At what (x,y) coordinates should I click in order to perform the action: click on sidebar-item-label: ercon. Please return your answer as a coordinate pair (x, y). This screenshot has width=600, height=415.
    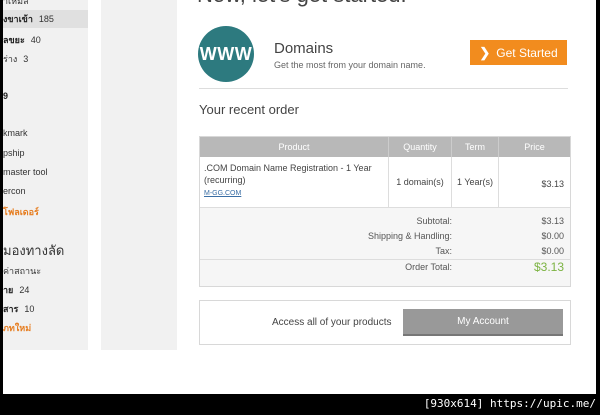
    Looking at the image, I should click on (14, 191).